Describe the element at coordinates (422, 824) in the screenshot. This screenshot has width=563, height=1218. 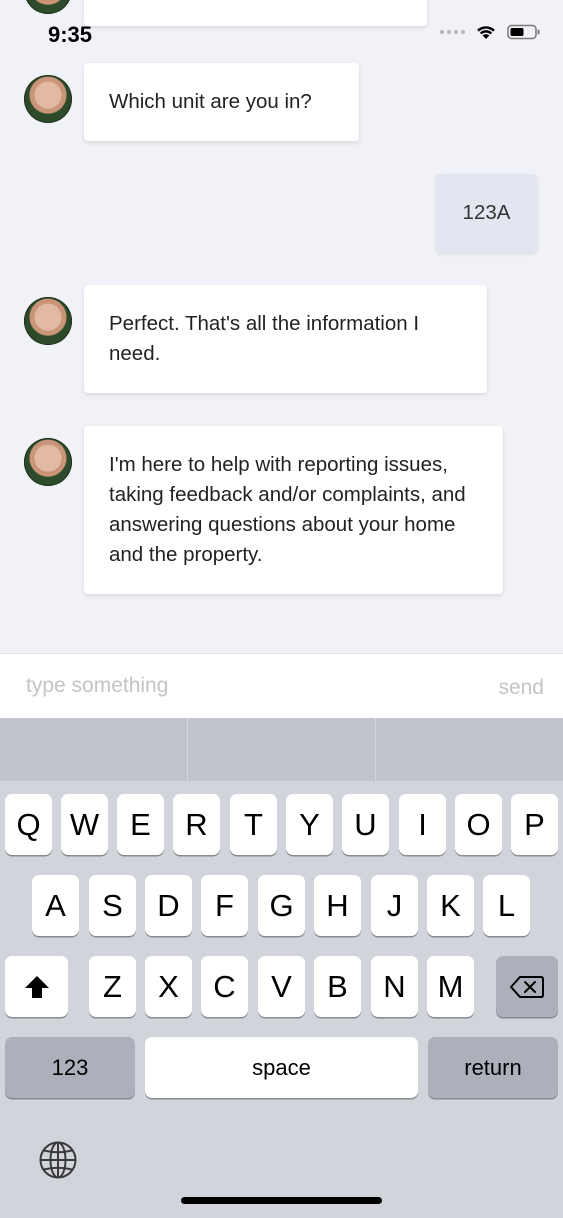
I see `key-i: I` at that location.